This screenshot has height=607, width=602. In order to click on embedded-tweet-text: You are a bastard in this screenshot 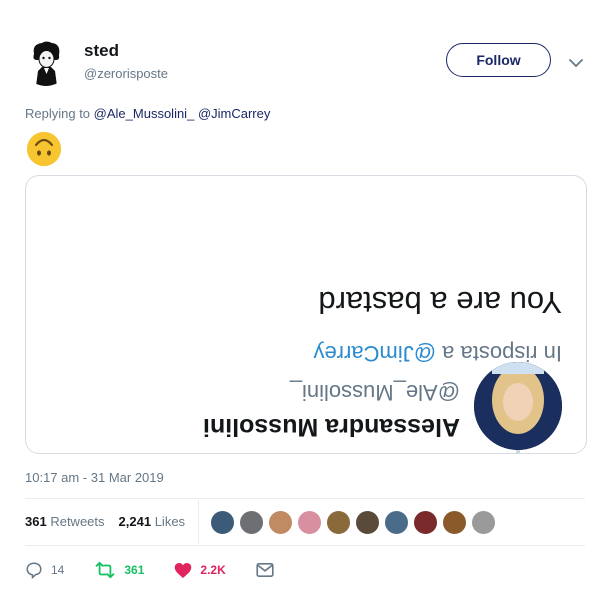, I will do `click(440, 302)`.